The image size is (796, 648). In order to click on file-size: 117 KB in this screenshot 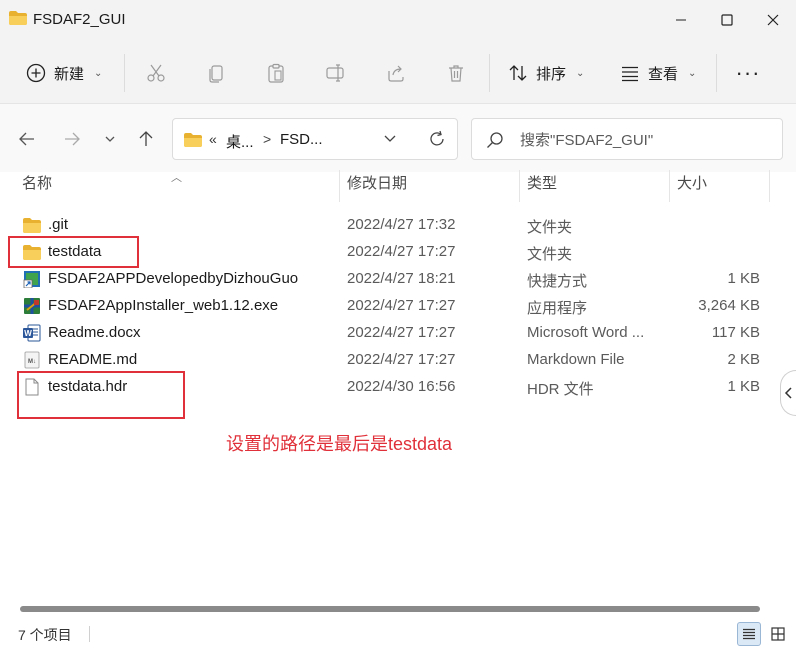, I will do `click(735, 332)`.